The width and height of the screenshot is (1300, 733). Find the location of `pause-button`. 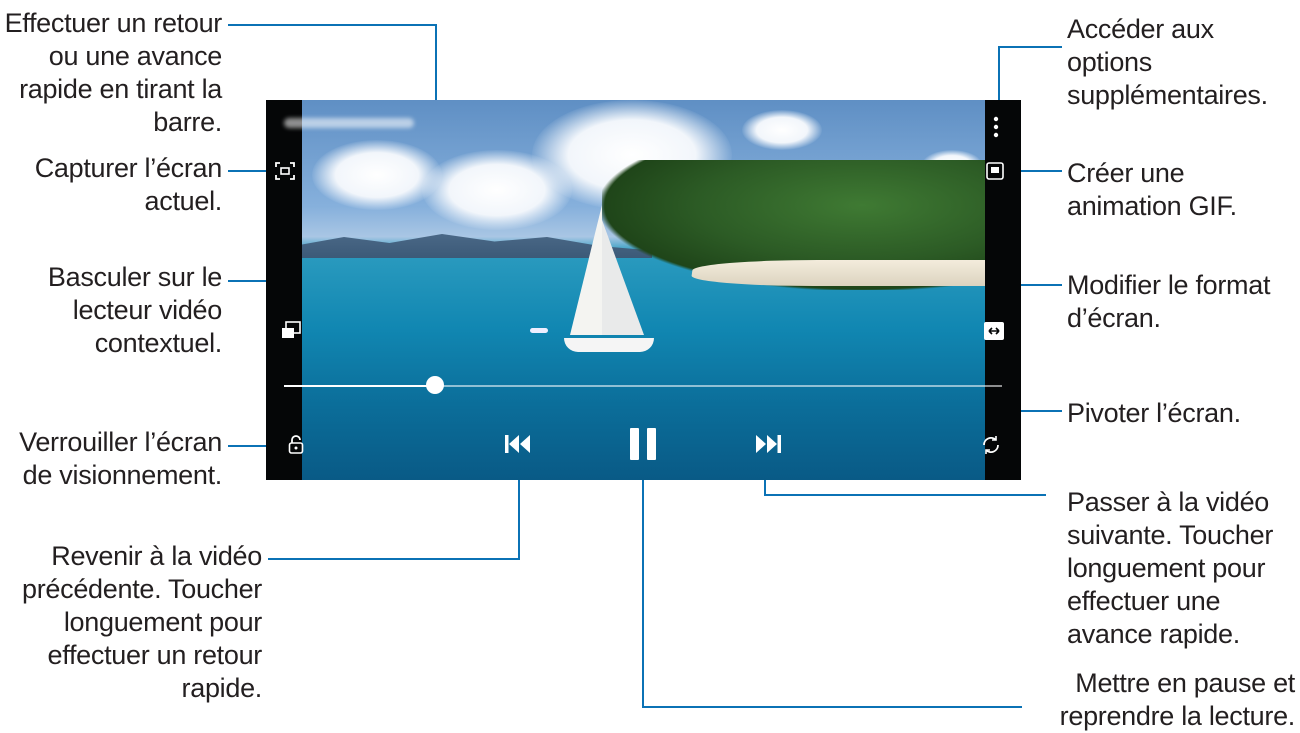

pause-button is located at coordinates (643, 444).